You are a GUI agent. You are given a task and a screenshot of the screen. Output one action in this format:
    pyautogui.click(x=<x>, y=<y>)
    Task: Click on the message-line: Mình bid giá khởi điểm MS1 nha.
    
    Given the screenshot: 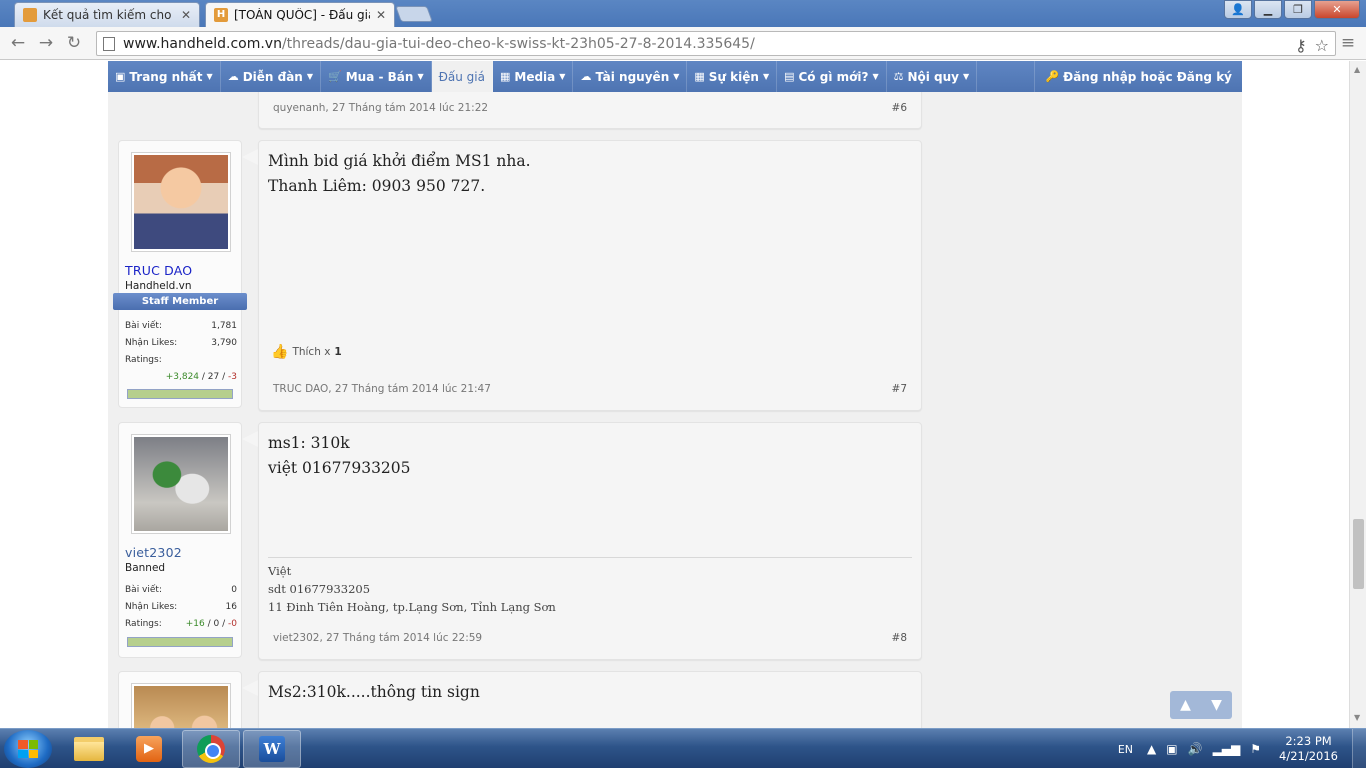 What is the action you would take?
    pyautogui.click(x=399, y=161)
    